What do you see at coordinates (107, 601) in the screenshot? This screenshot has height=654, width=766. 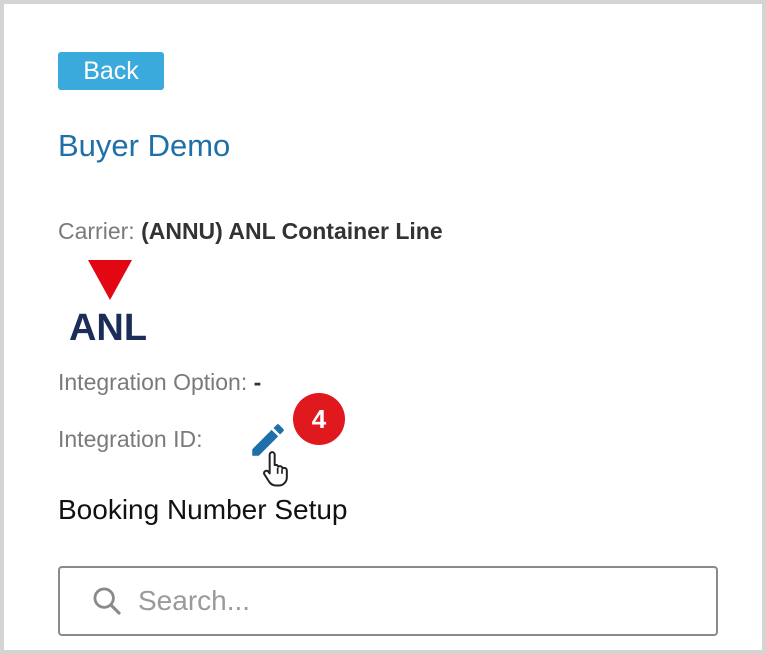 I see `search-icon` at bounding box center [107, 601].